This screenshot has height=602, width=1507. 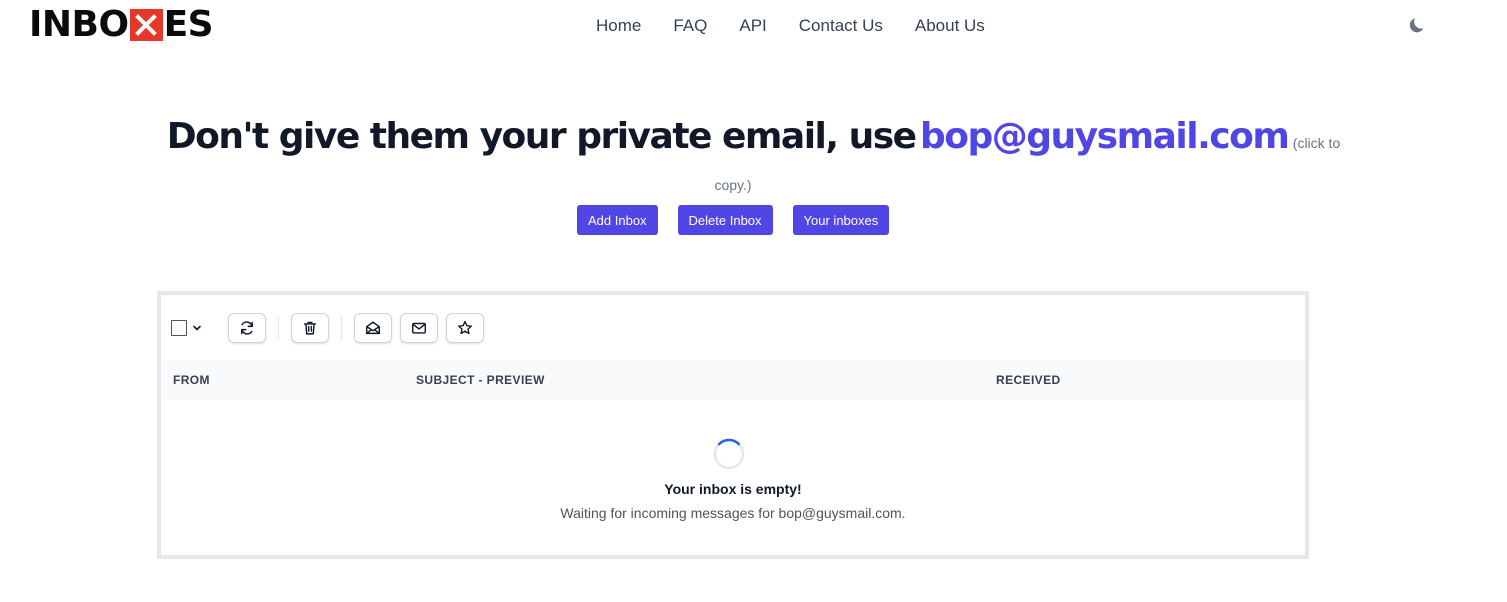 I want to click on temp-email-address: bop@guysmail.com, so click(x=1105, y=136).